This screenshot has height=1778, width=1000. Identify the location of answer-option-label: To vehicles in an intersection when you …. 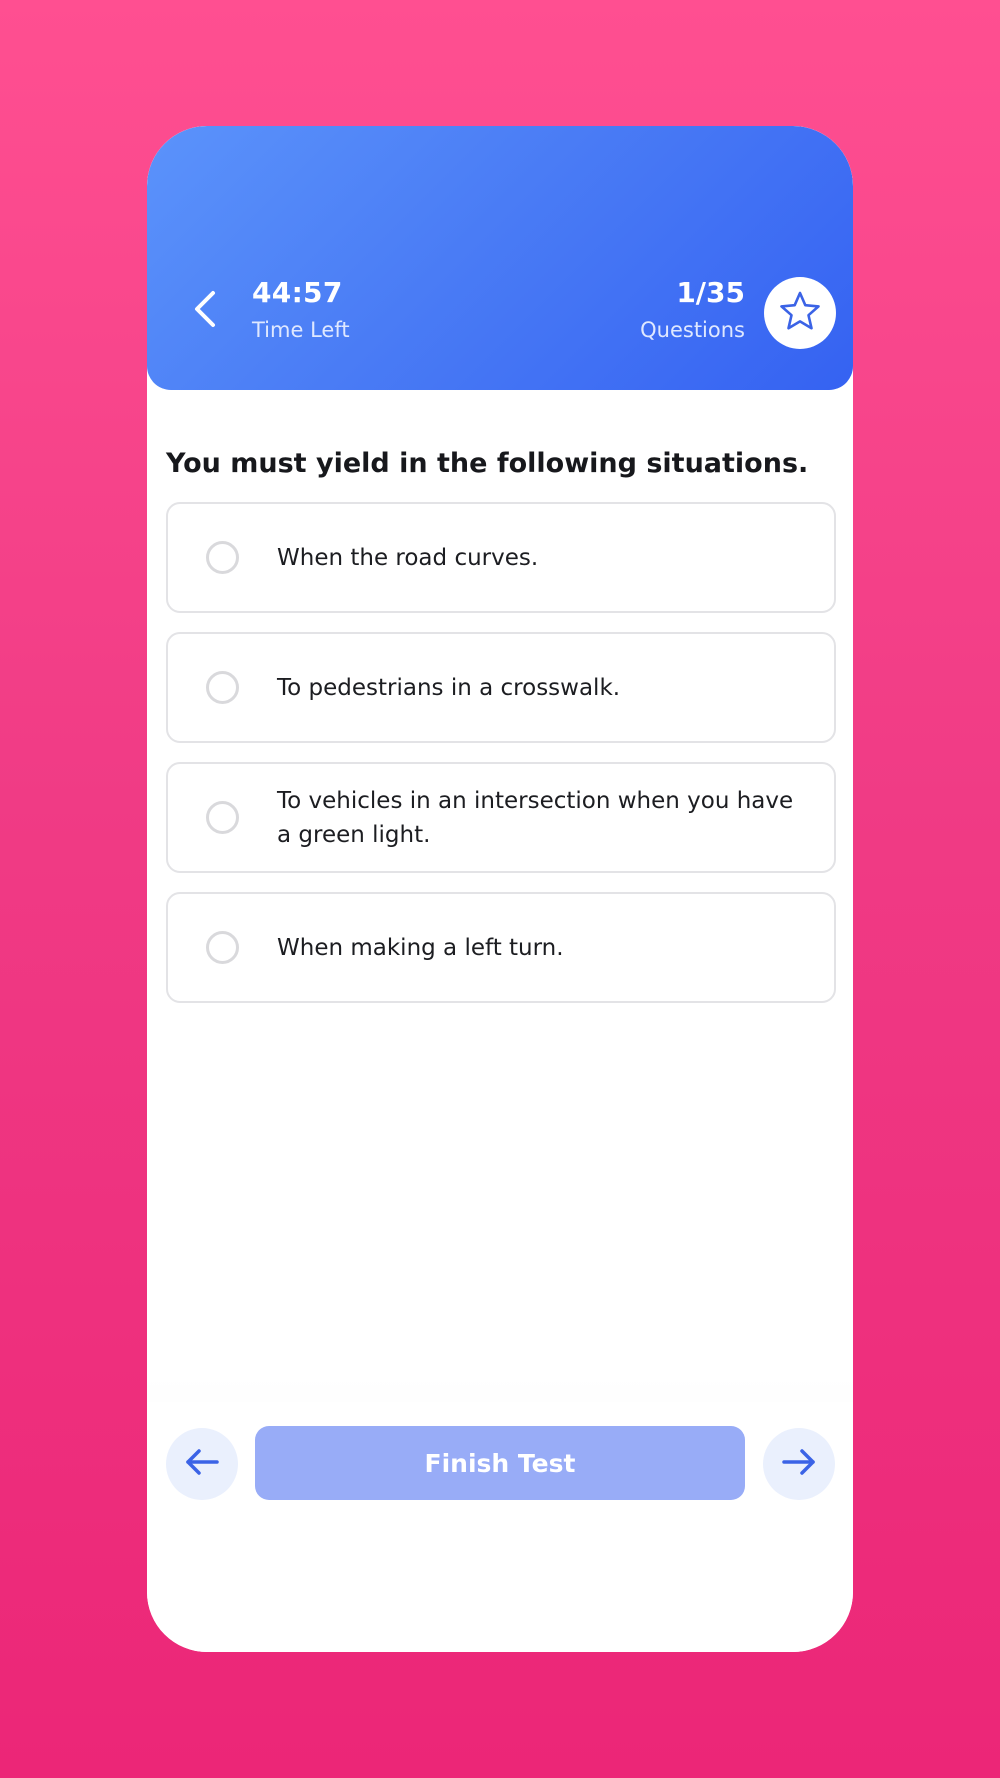
(535, 817).